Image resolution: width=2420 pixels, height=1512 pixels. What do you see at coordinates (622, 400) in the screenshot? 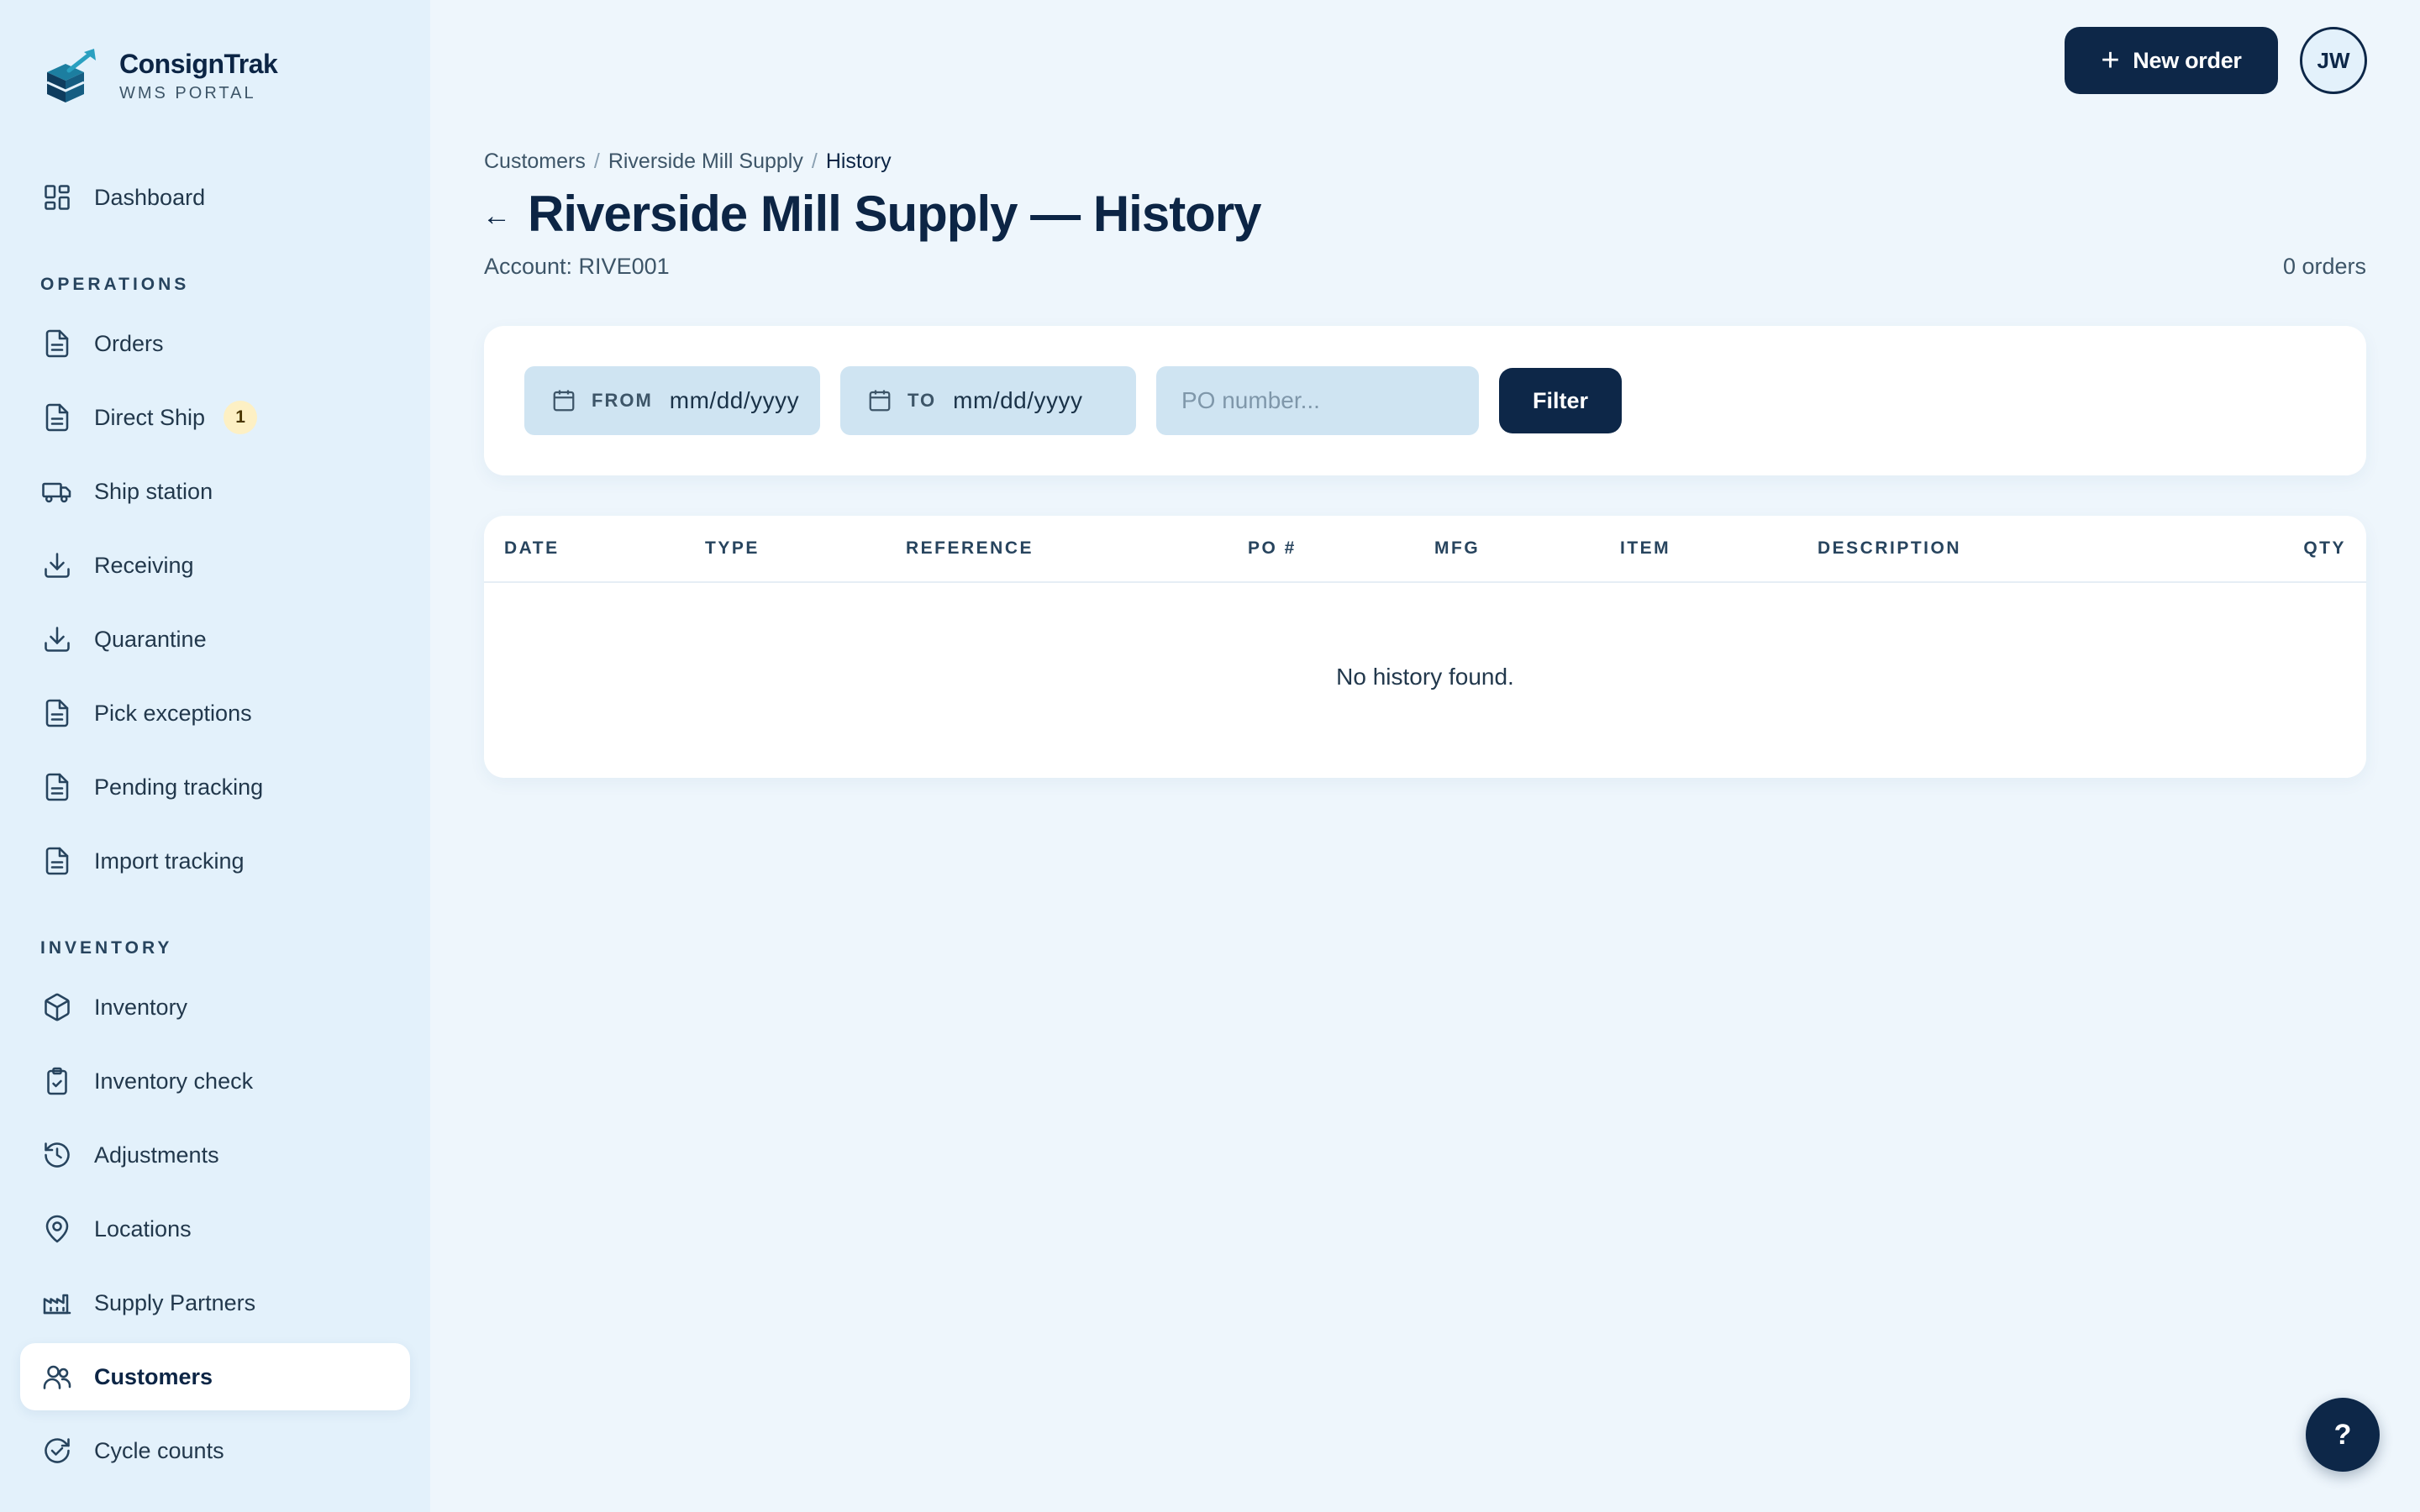
I see `from-label: FROM` at bounding box center [622, 400].